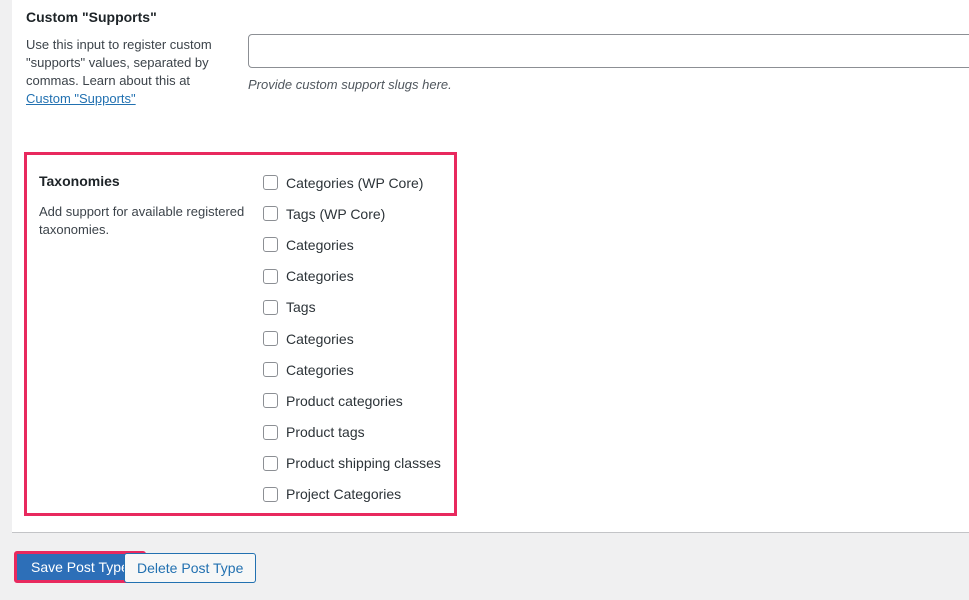  I want to click on taxonomy-checkbox-item: Product categories, so click(358, 400).